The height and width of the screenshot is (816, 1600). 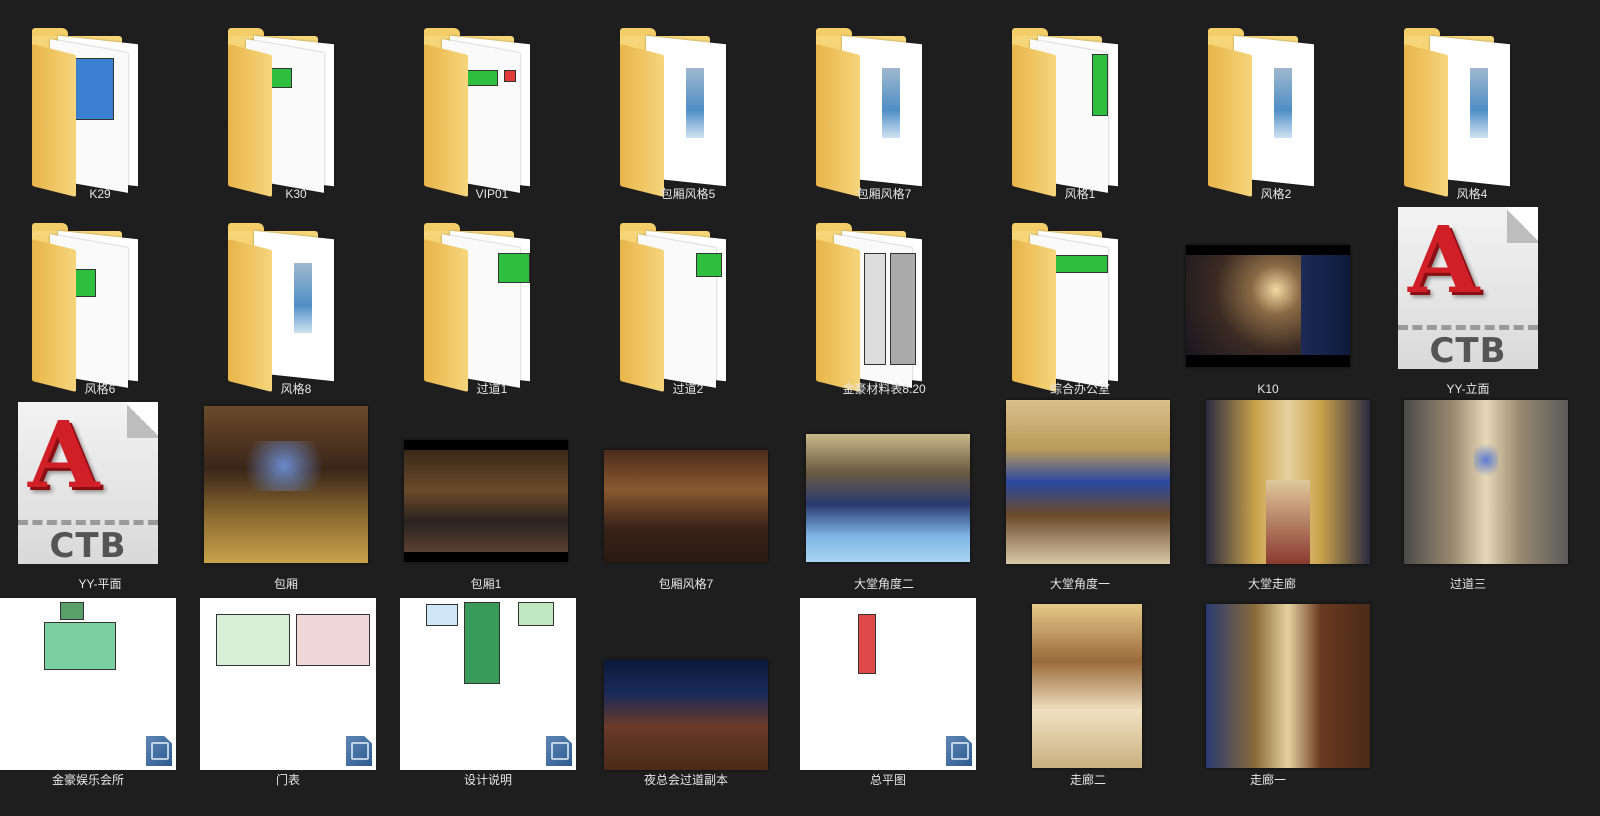 I want to click on file-item: 过道1, so click(x=492, y=305).